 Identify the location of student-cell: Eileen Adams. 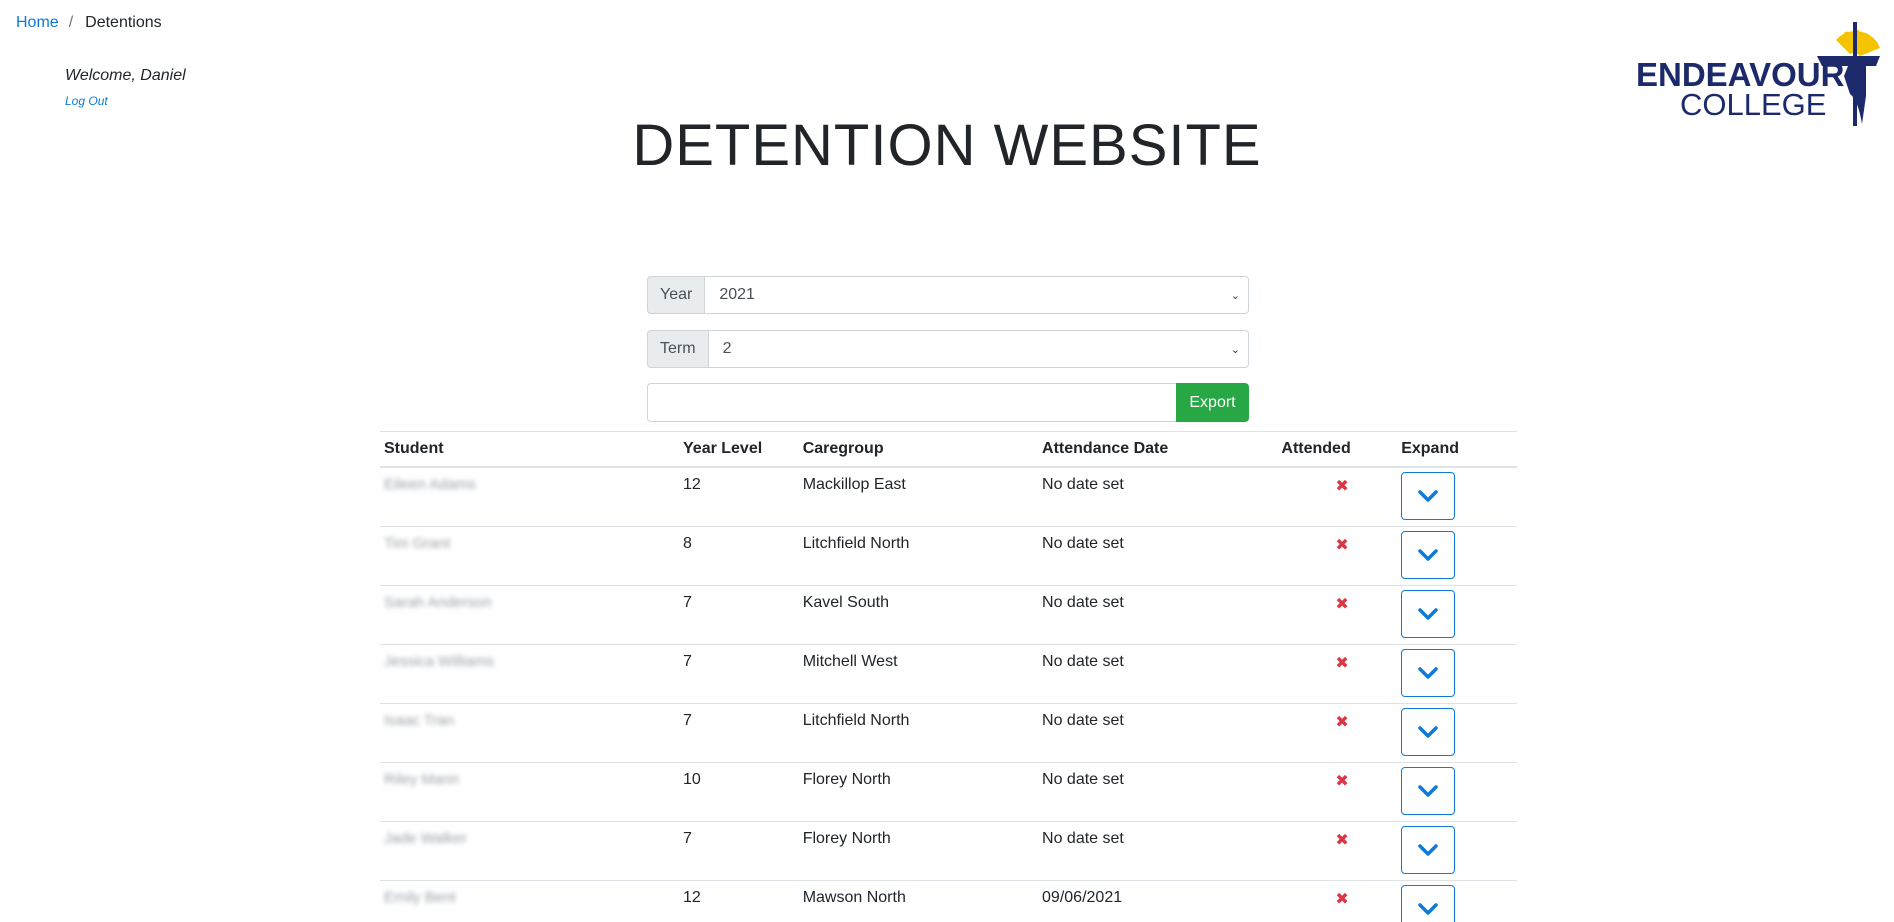
(529, 497).